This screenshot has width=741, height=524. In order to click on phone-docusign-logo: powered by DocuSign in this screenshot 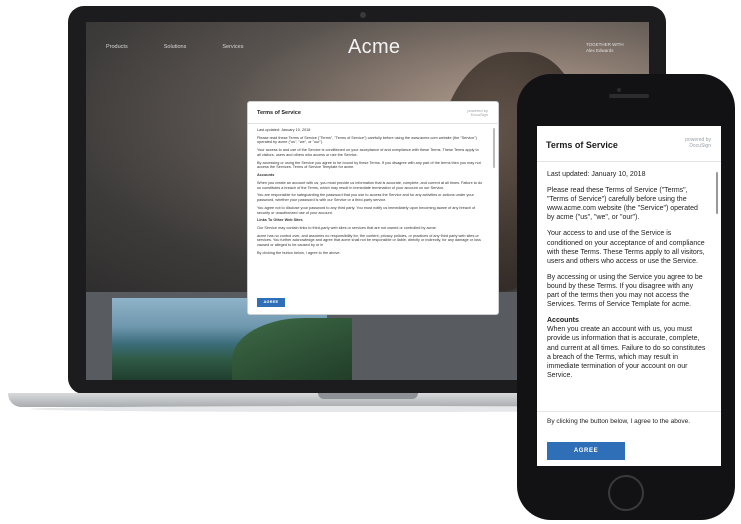, I will do `click(698, 143)`.